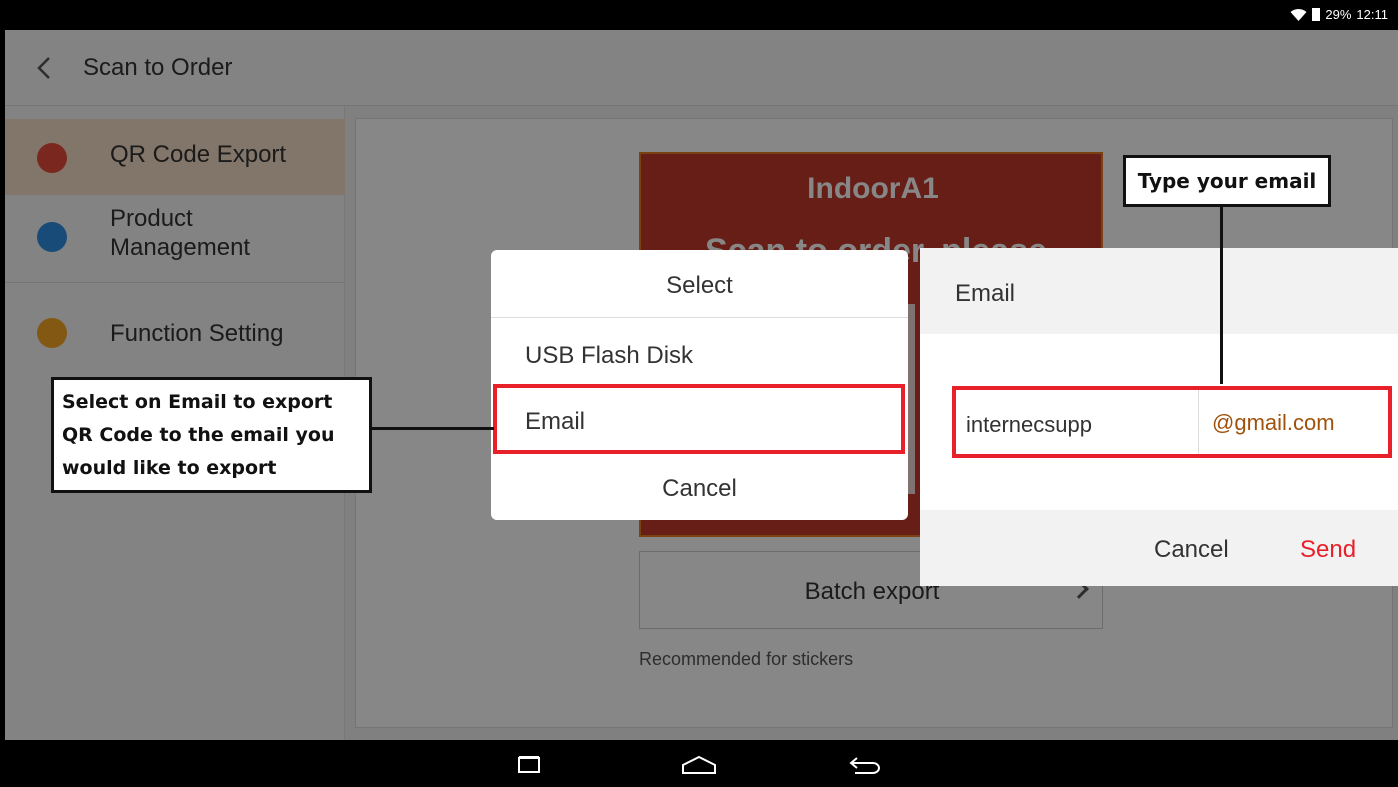 The width and height of the screenshot is (1398, 787). What do you see at coordinates (1372, 14) in the screenshot?
I see `clock: 12:11` at bounding box center [1372, 14].